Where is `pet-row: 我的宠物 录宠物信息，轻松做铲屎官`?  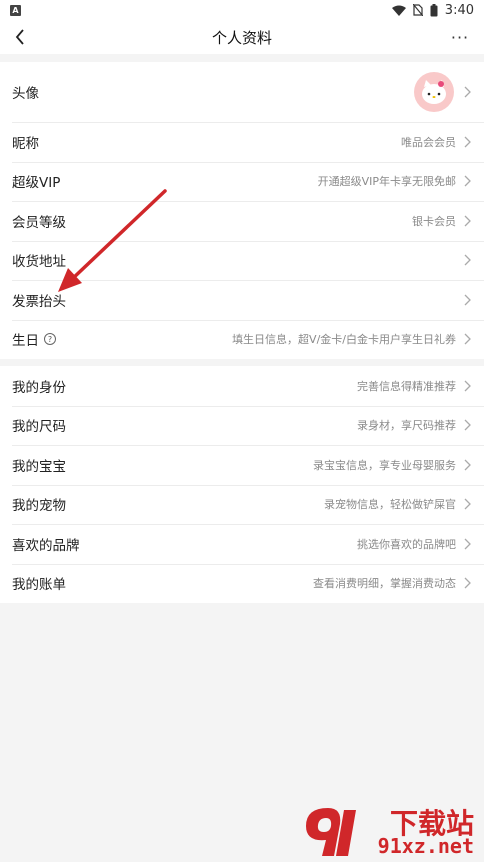
pet-row: 我的宠物 录宠物信息，轻松做铲屎官 is located at coordinates (242, 504).